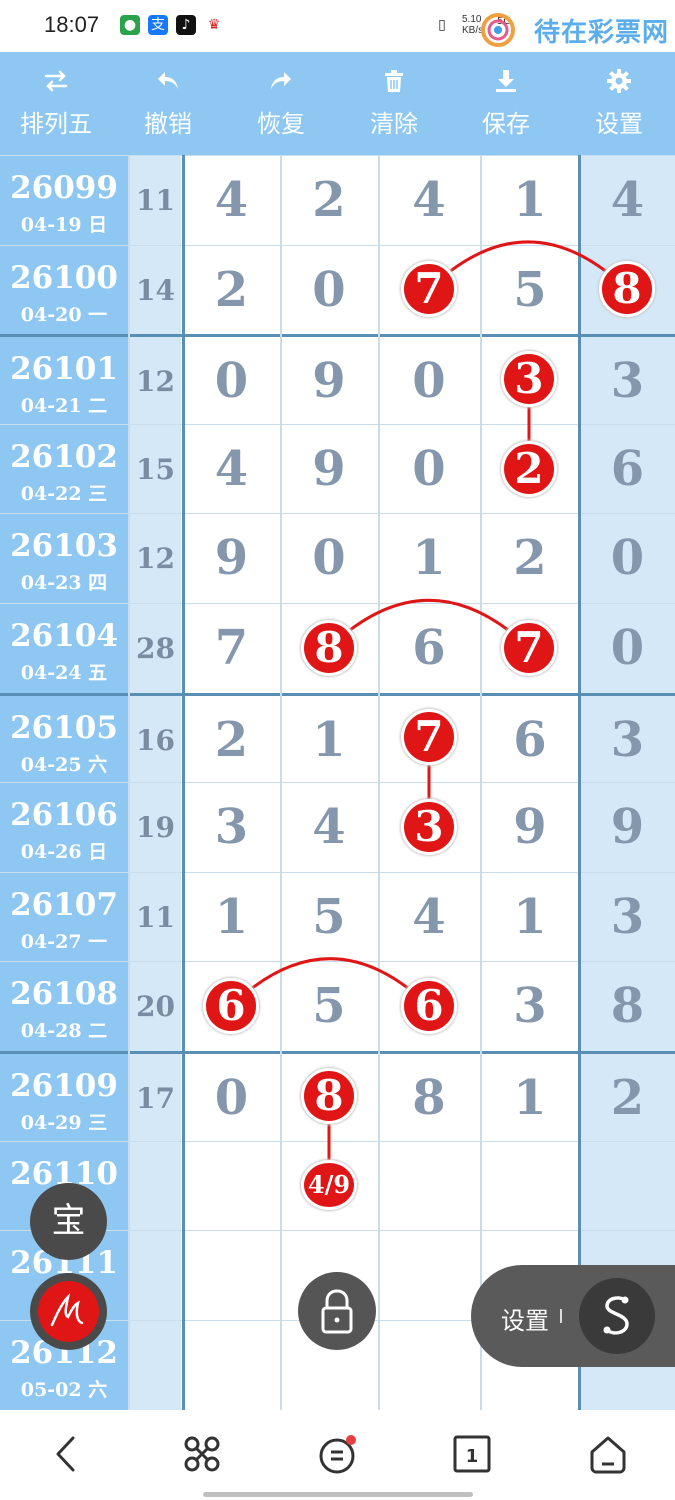  I want to click on floating-setting-panel: 设置, so click(573, 1316).